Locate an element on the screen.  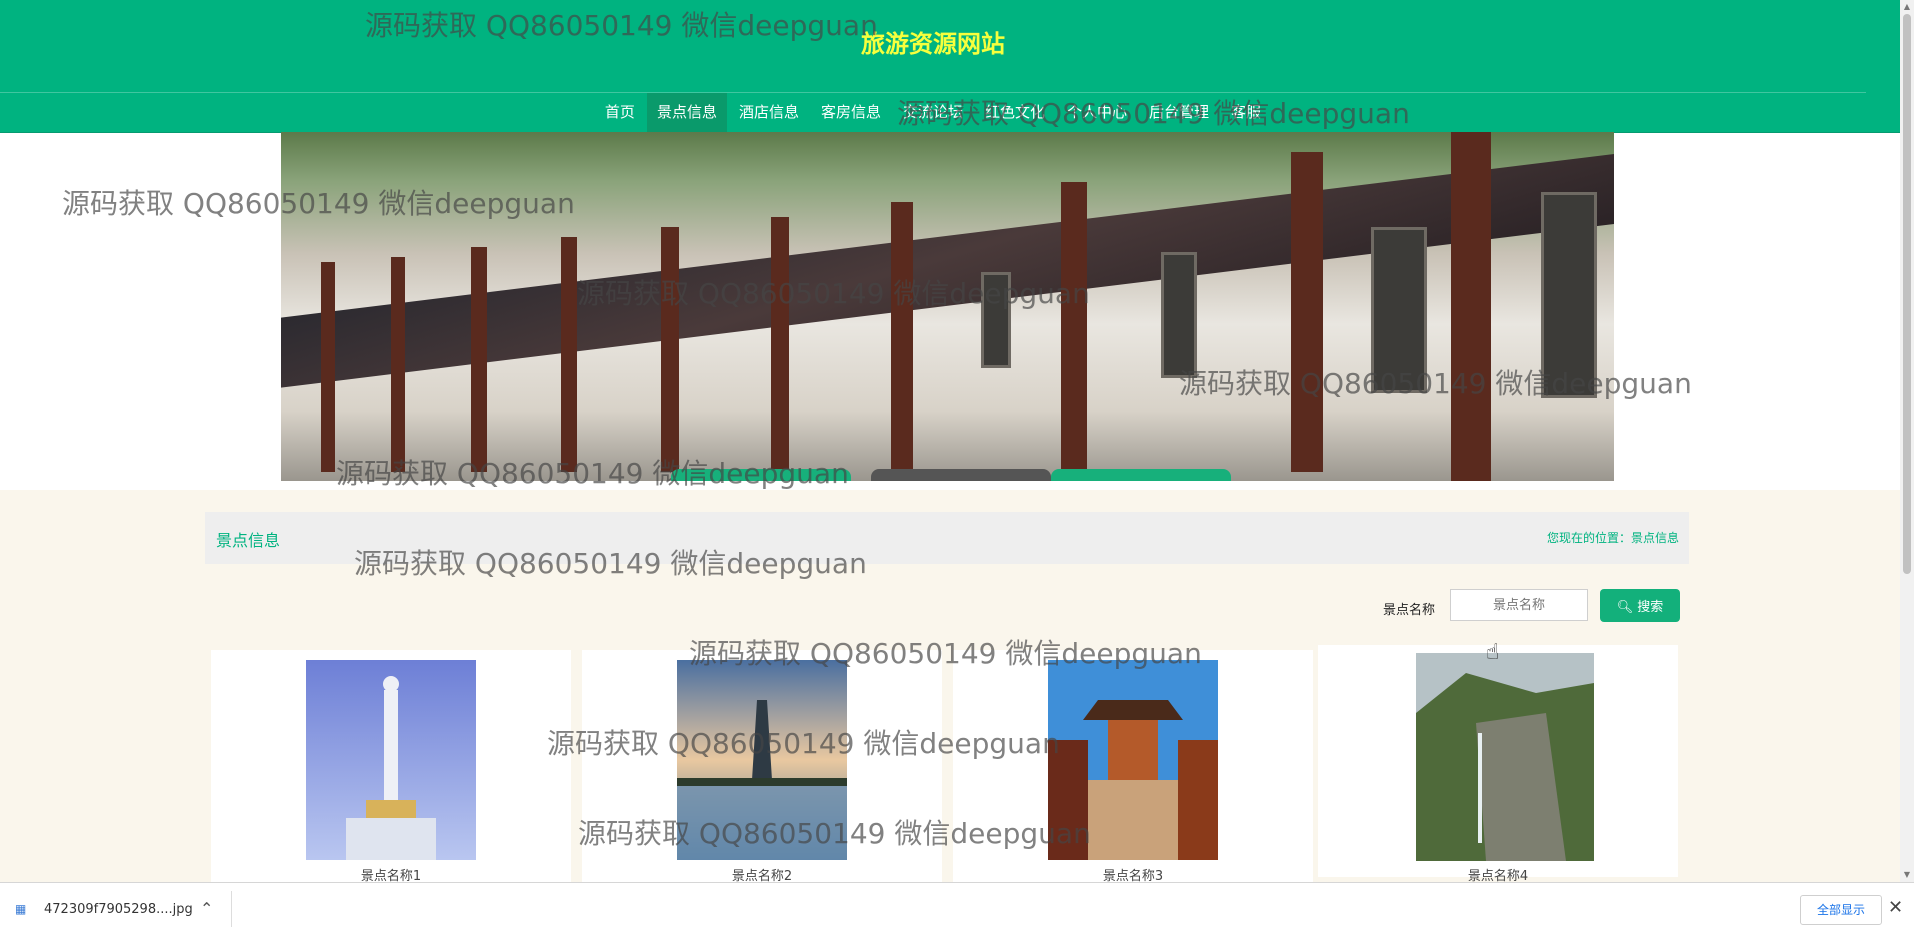
location-label: 您现在的位置： is located at coordinates (1588, 538).